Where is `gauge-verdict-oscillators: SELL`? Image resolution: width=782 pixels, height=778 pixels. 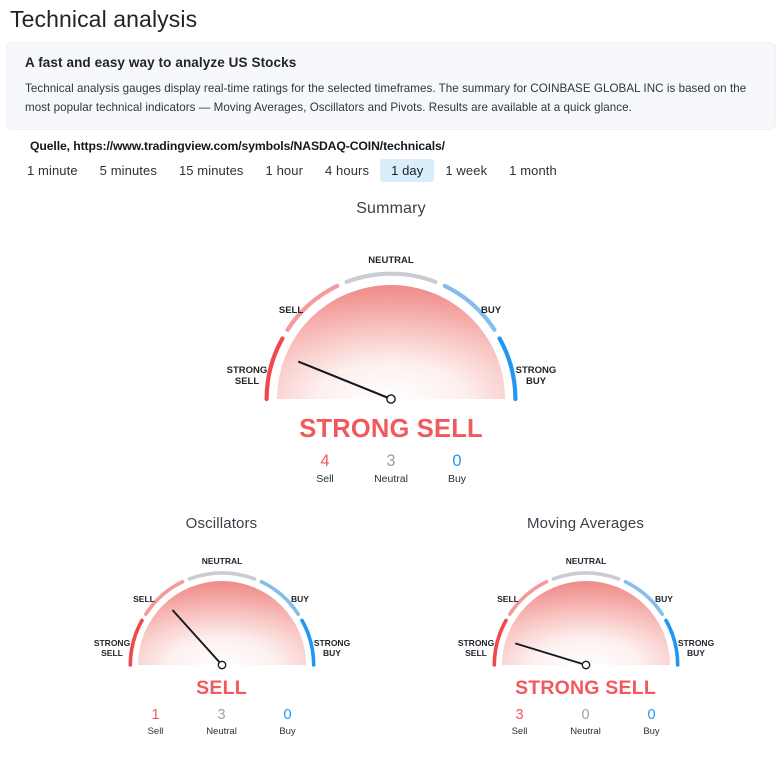 gauge-verdict-oscillators: SELL is located at coordinates (221, 688).